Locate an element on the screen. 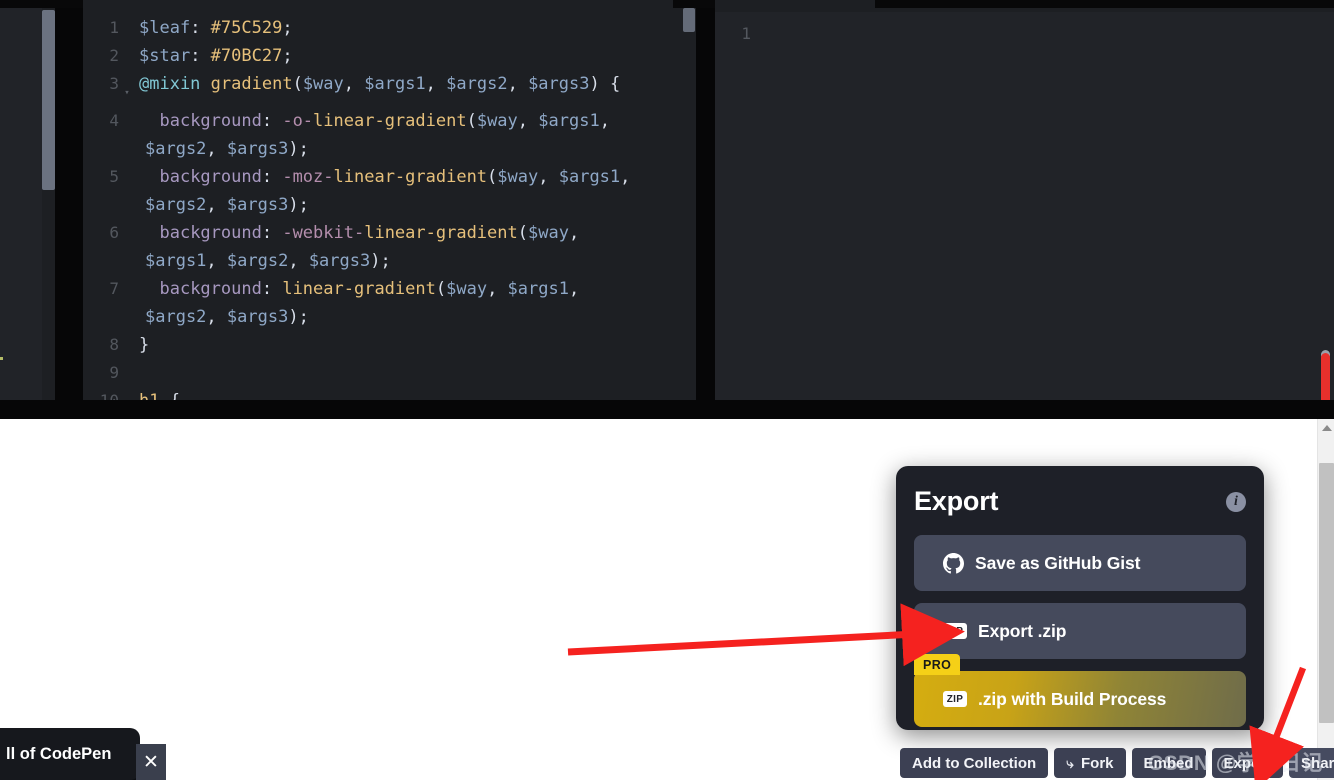  add-to-collection-label: Add to Collection is located at coordinates (974, 763).